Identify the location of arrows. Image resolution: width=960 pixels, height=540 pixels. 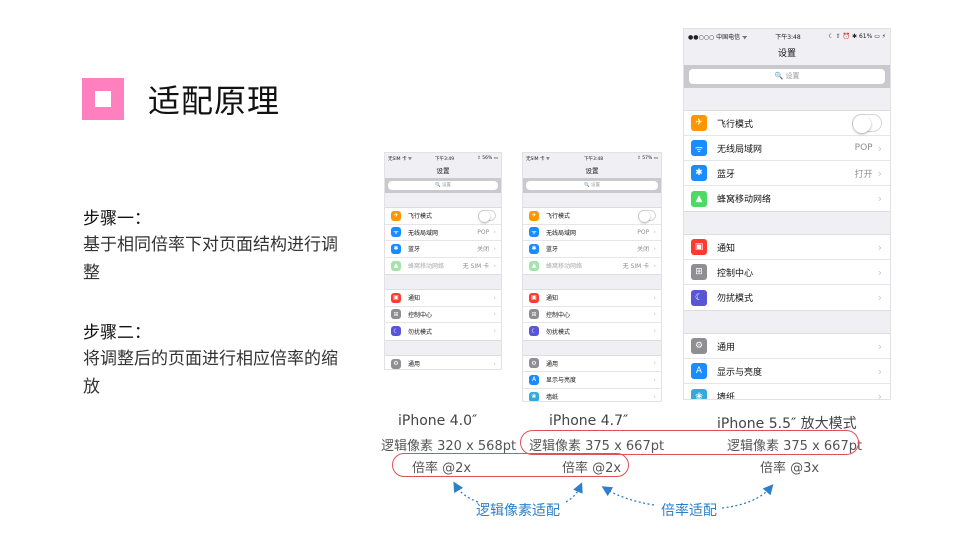
(613, 495).